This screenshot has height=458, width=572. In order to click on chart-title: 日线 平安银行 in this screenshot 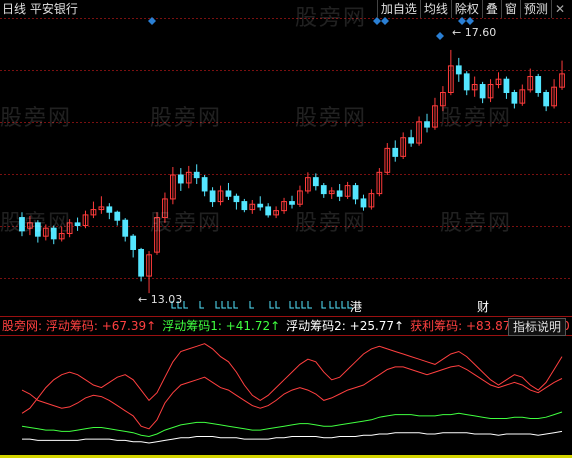, I will do `click(40, 9)`.